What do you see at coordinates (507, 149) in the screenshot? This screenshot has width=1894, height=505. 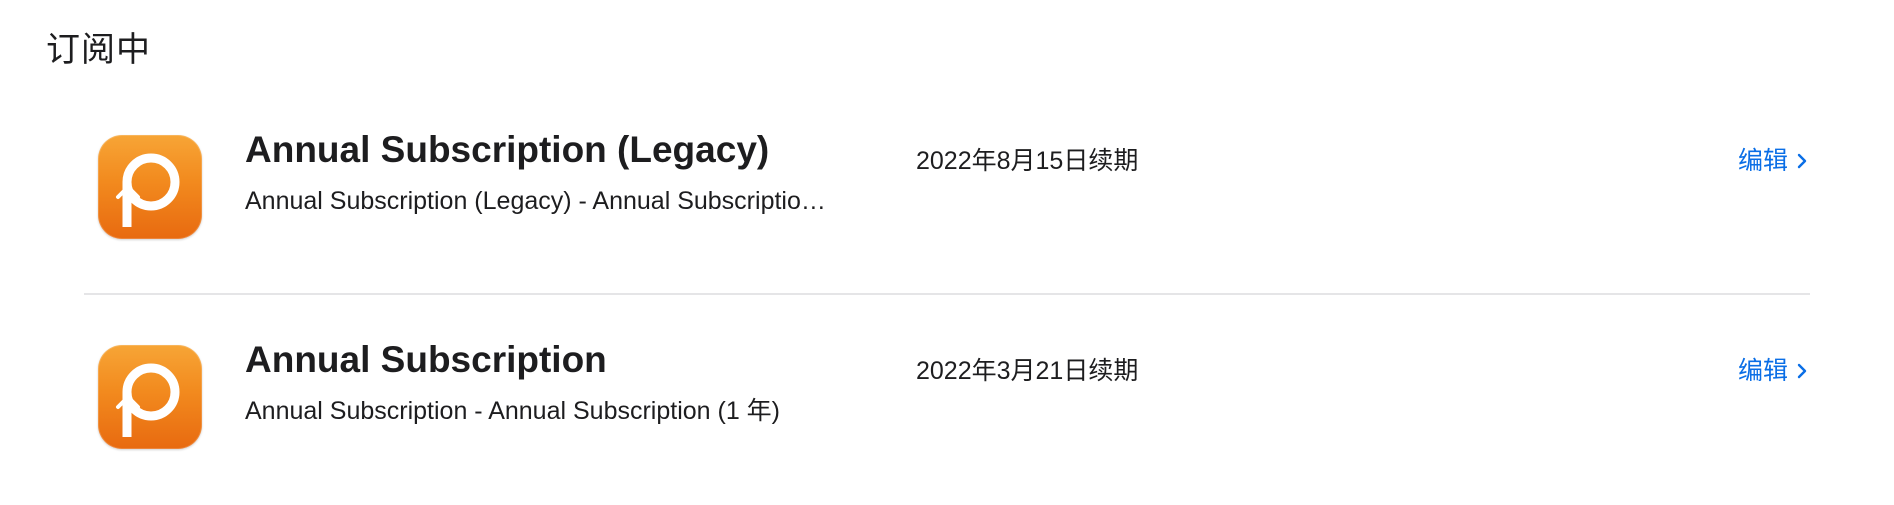 I see `subscription-name: Annual Subscription (Legacy)` at bounding box center [507, 149].